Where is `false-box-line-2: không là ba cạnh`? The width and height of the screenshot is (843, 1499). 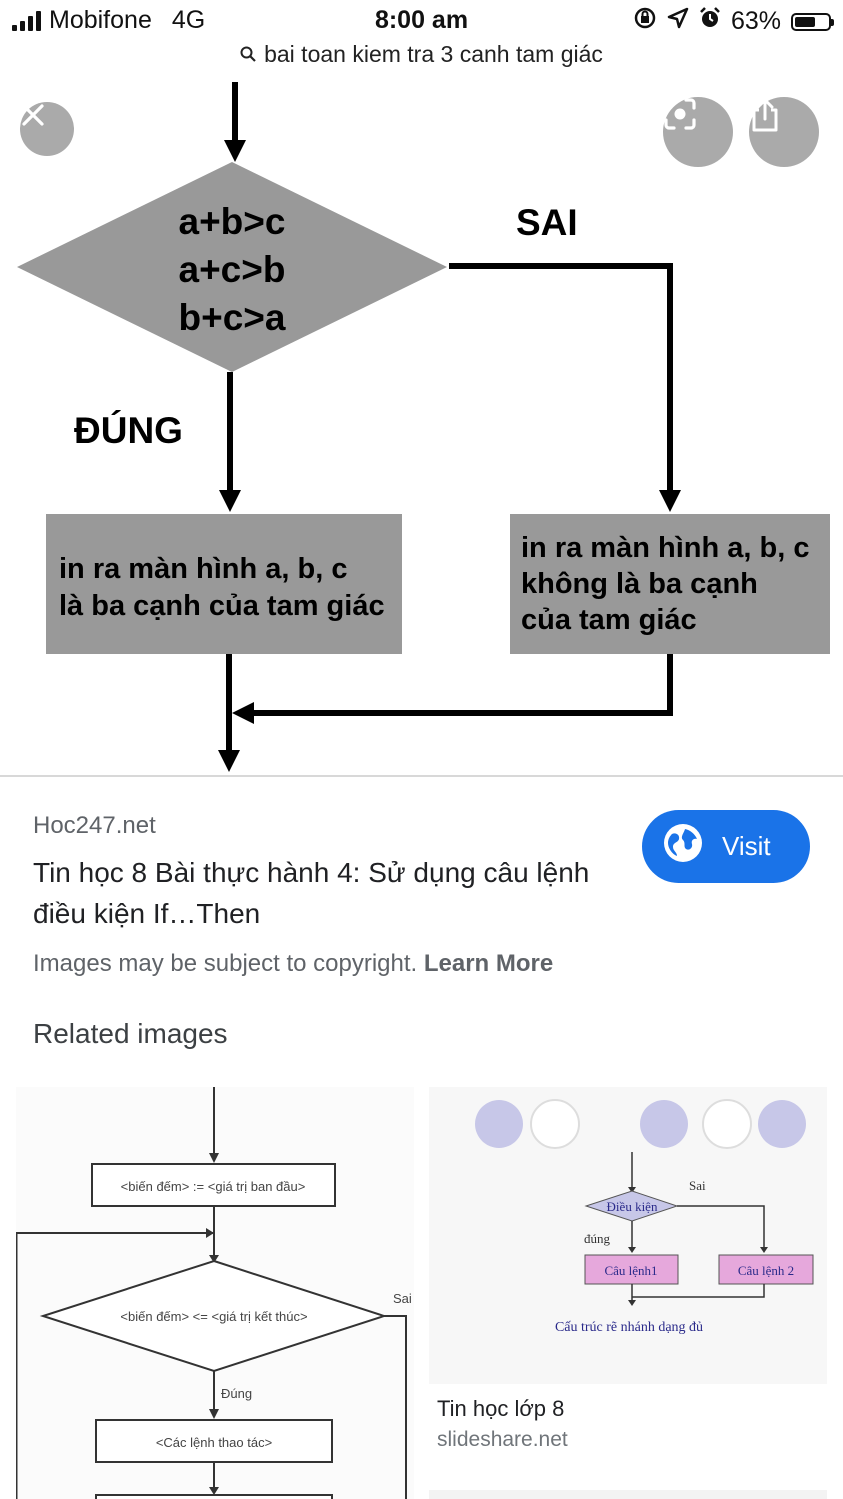 false-box-line-2: không là ba cạnh is located at coordinates (639, 584).